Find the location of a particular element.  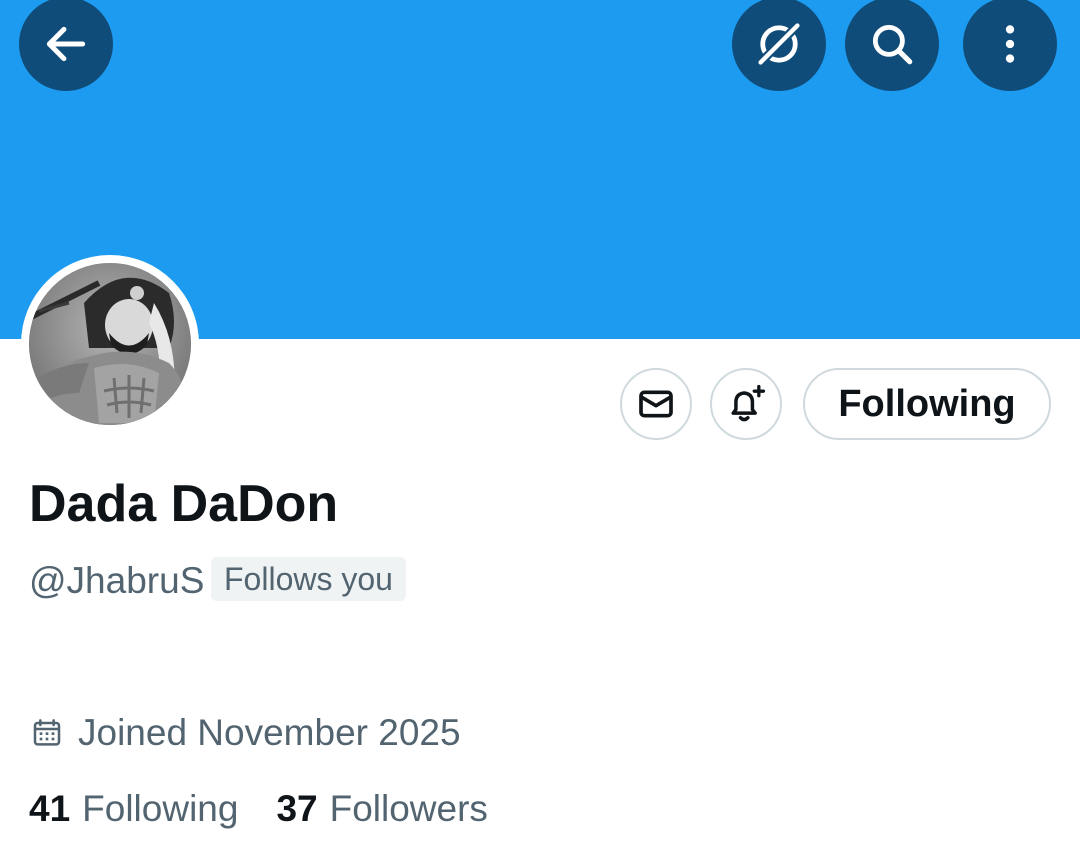

avatar is located at coordinates (110, 344).